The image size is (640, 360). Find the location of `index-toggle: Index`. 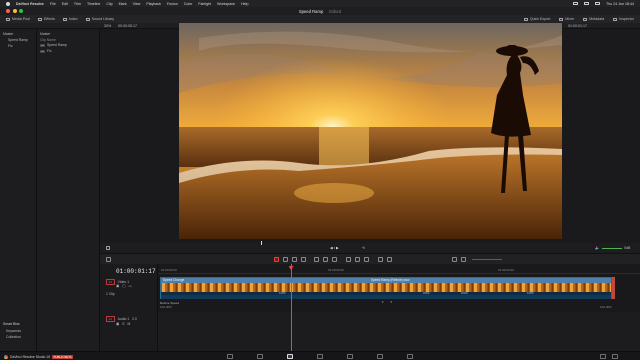

index-toggle: Index is located at coordinates (70, 19).